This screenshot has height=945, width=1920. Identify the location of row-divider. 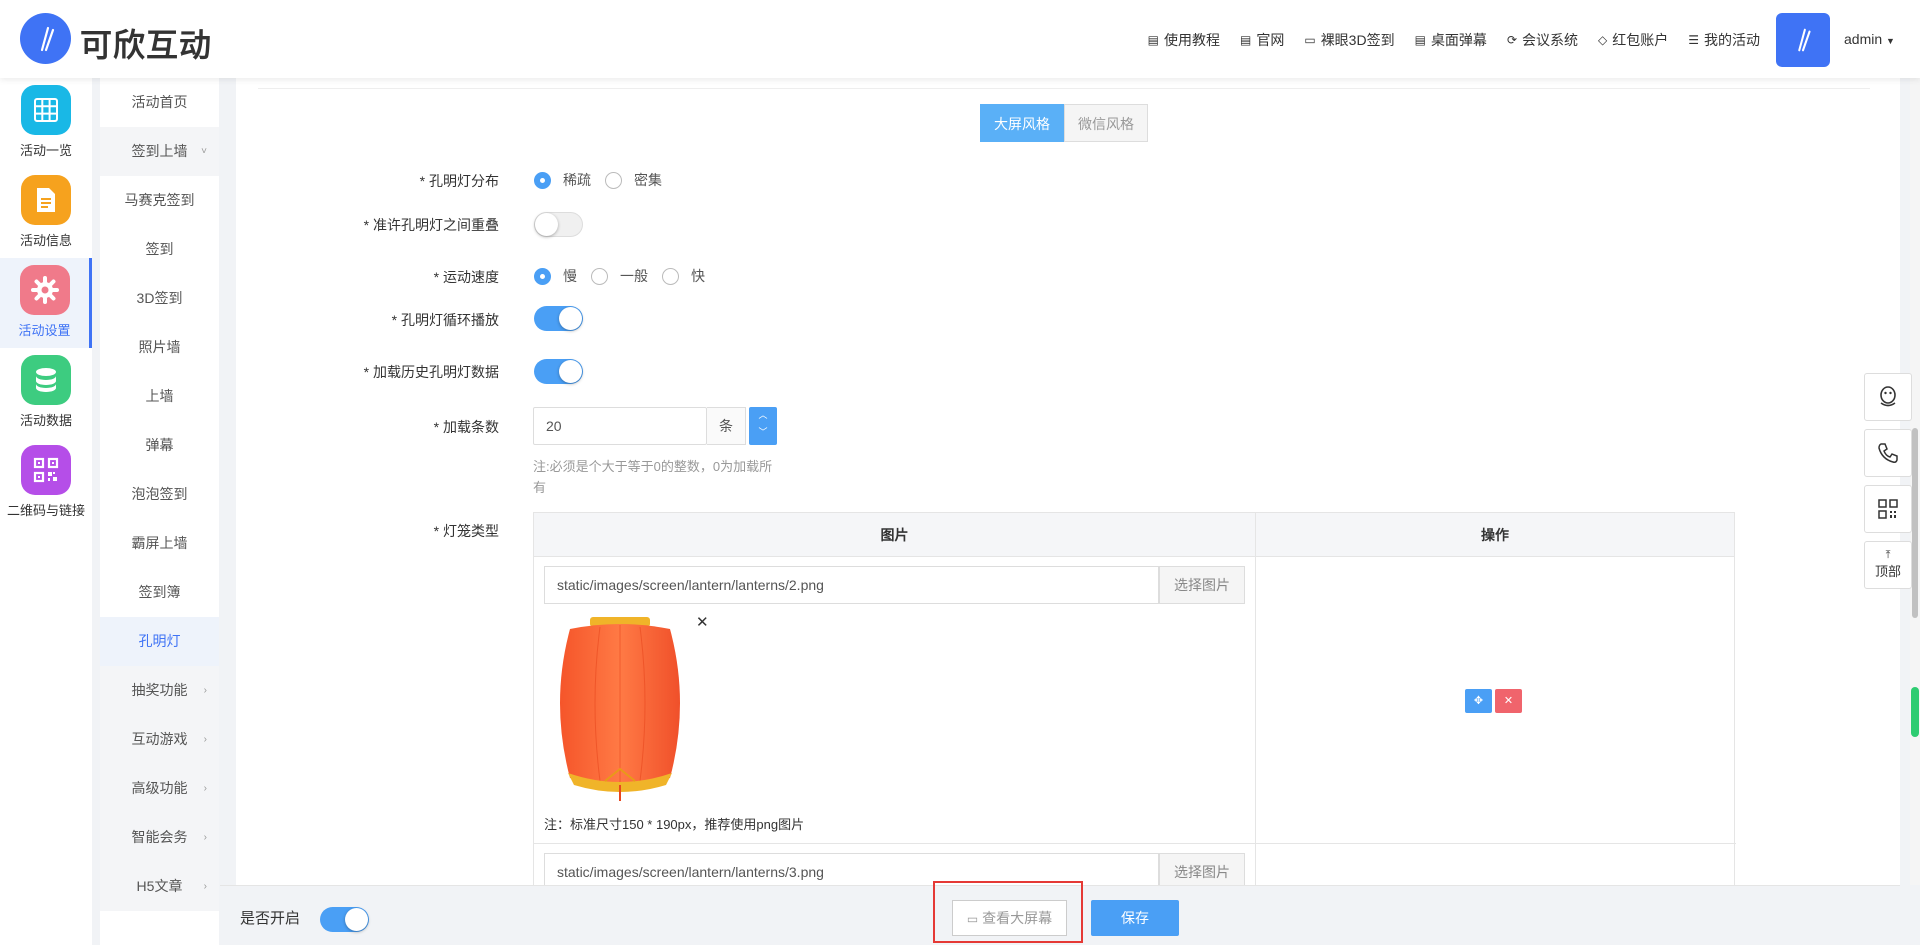
(1135, 843).